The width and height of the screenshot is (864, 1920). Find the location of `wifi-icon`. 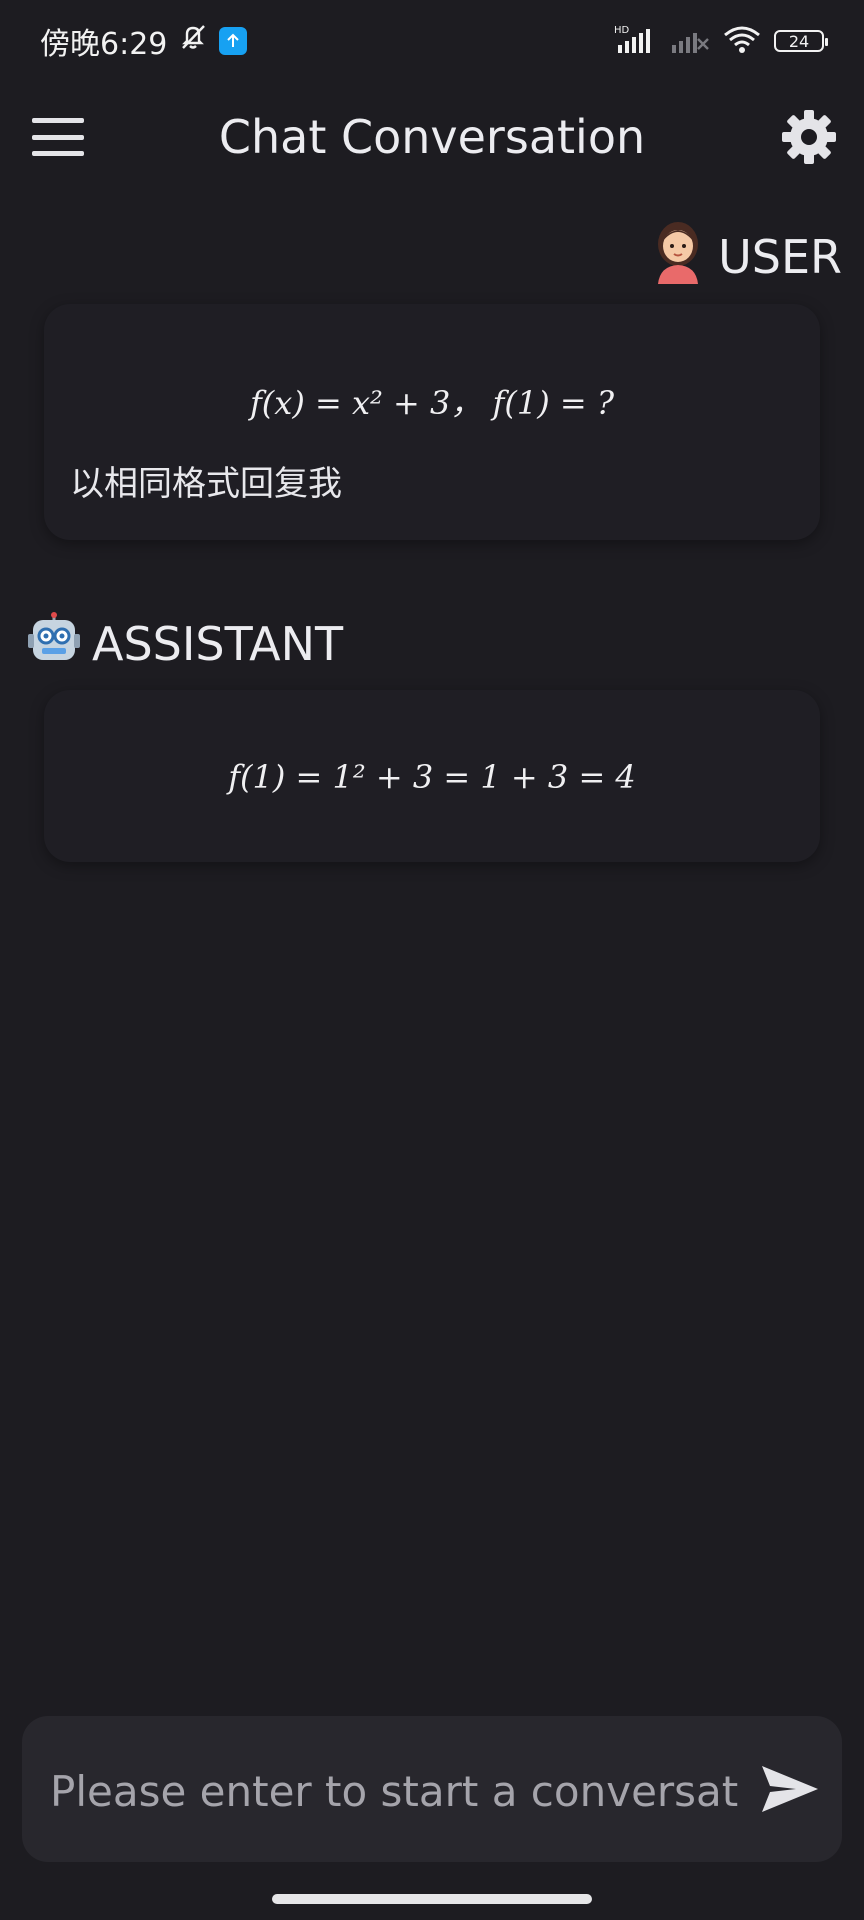

wifi-icon is located at coordinates (742, 41).